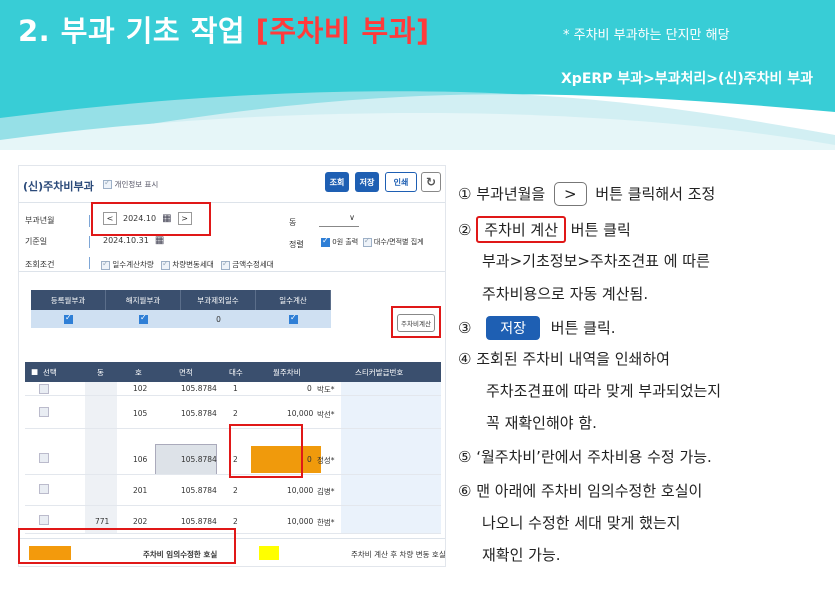 The width and height of the screenshot is (835, 605). Describe the element at coordinates (235, 388) in the screenshot. I see `cell-cars: 1` at that location.